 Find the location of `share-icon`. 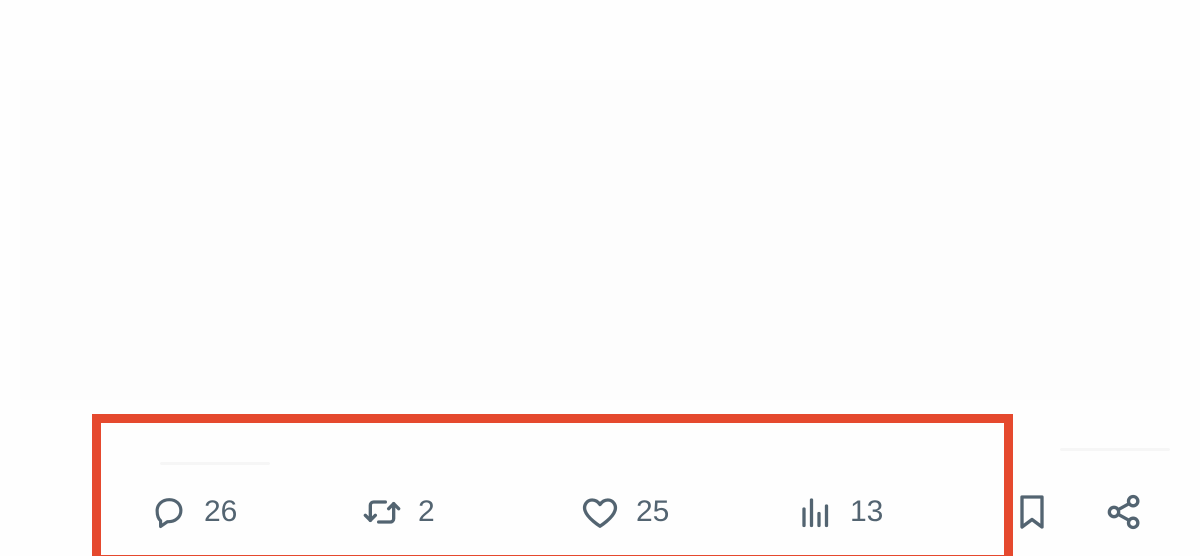

share-icon is located at coordinates (1124, 512).